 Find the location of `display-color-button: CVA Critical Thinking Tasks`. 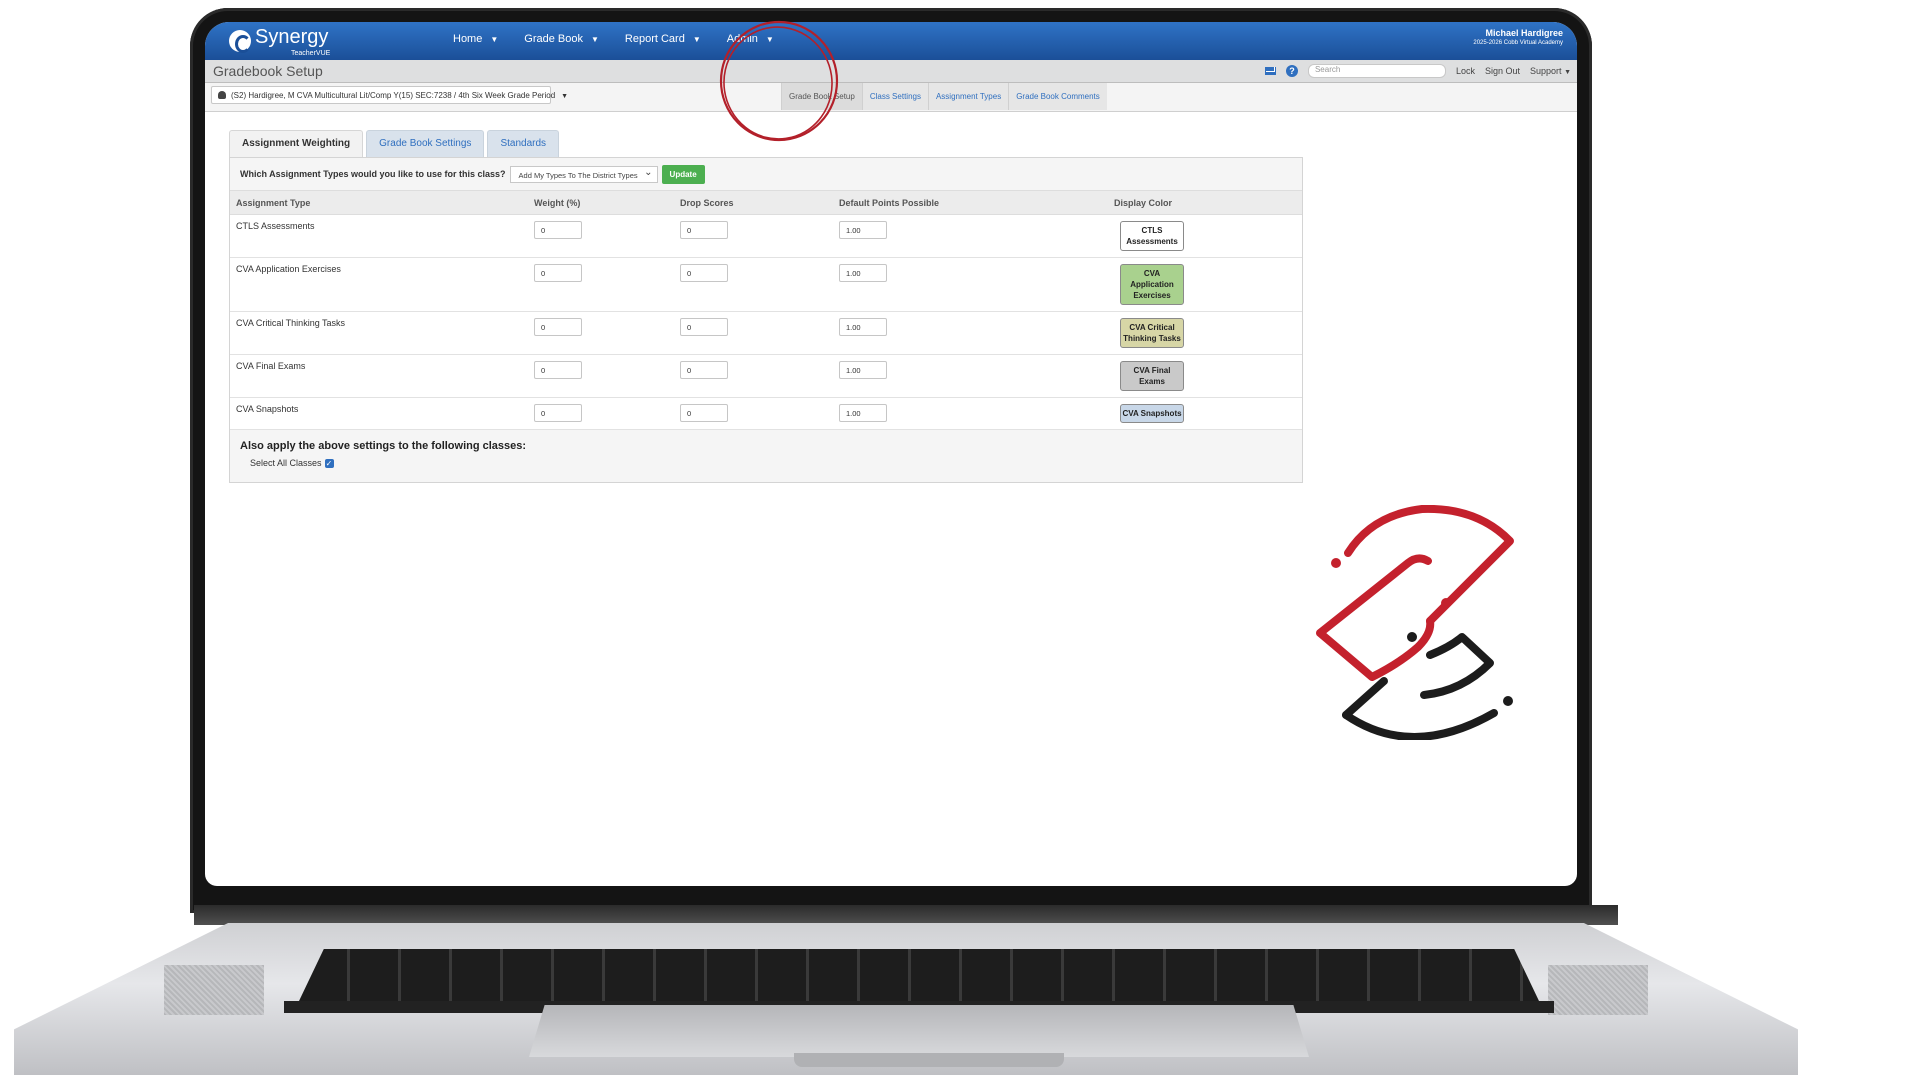

display-color-button: CVA Critical Thinking Tasks is located at coordinates (1152, 333).